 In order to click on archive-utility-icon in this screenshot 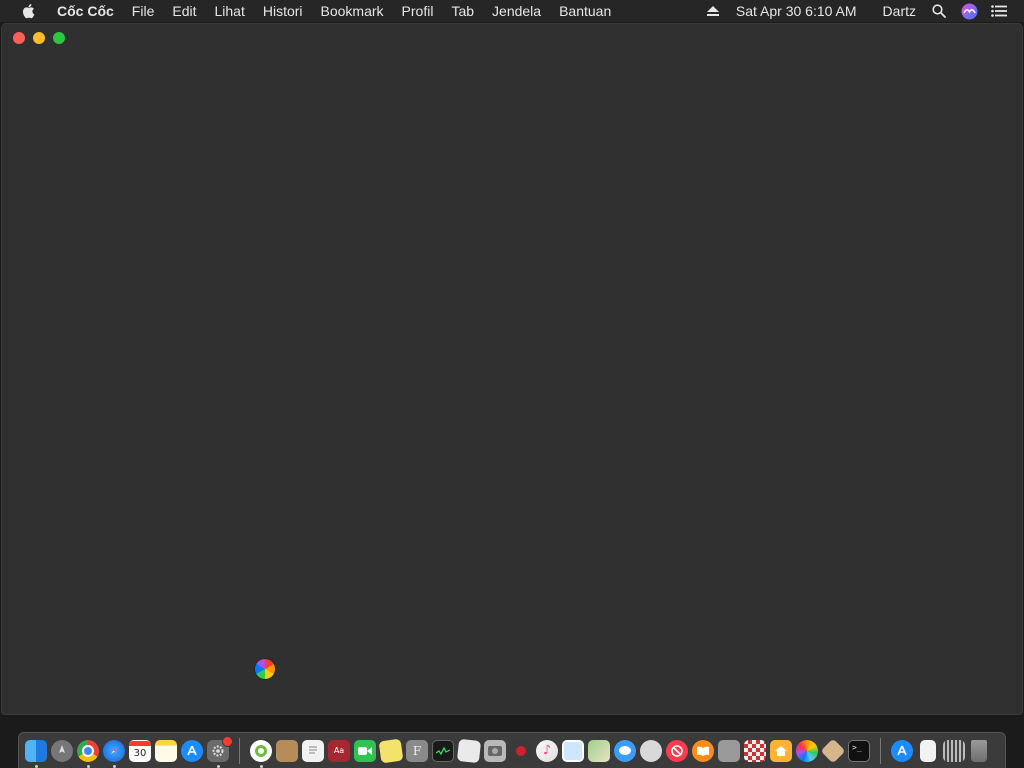, I will do `click(729, 750)`.